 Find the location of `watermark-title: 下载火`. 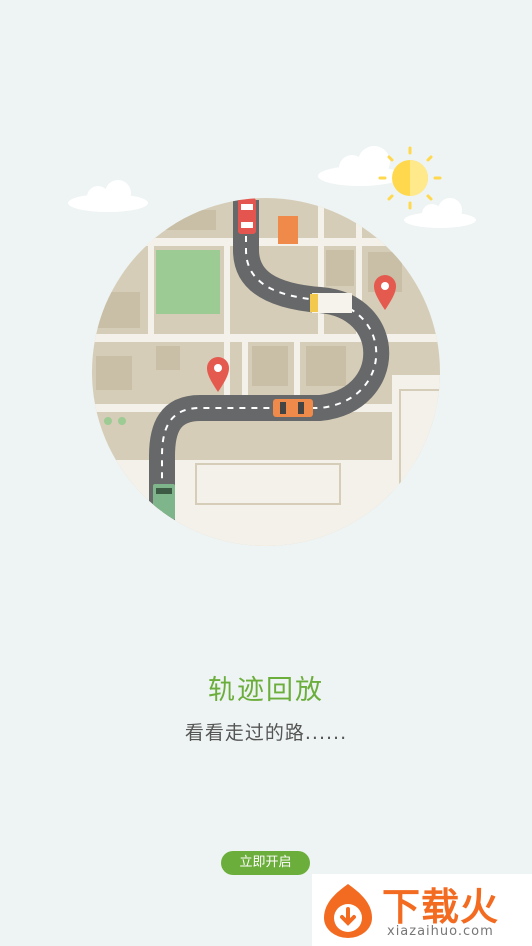

watermark-title: 下载火 is located at coordinates (441, 907).